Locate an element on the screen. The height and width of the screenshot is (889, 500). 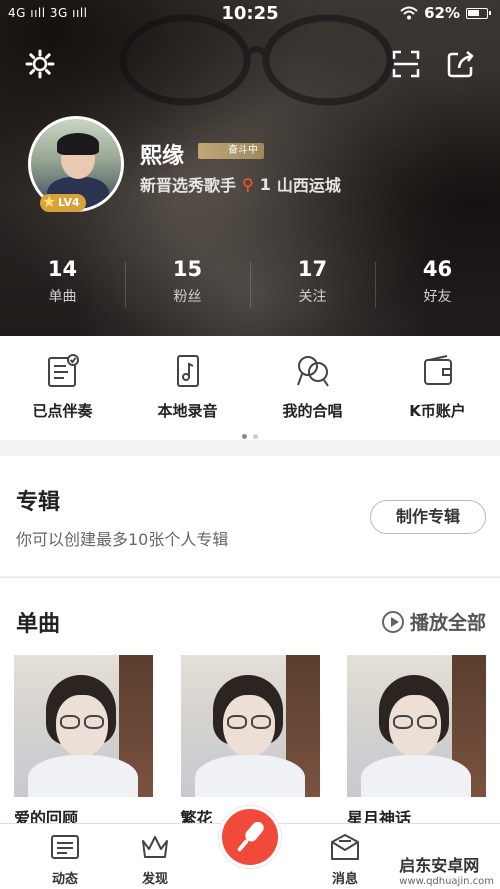
play-circle-icon is located at coordinates (392, 621).